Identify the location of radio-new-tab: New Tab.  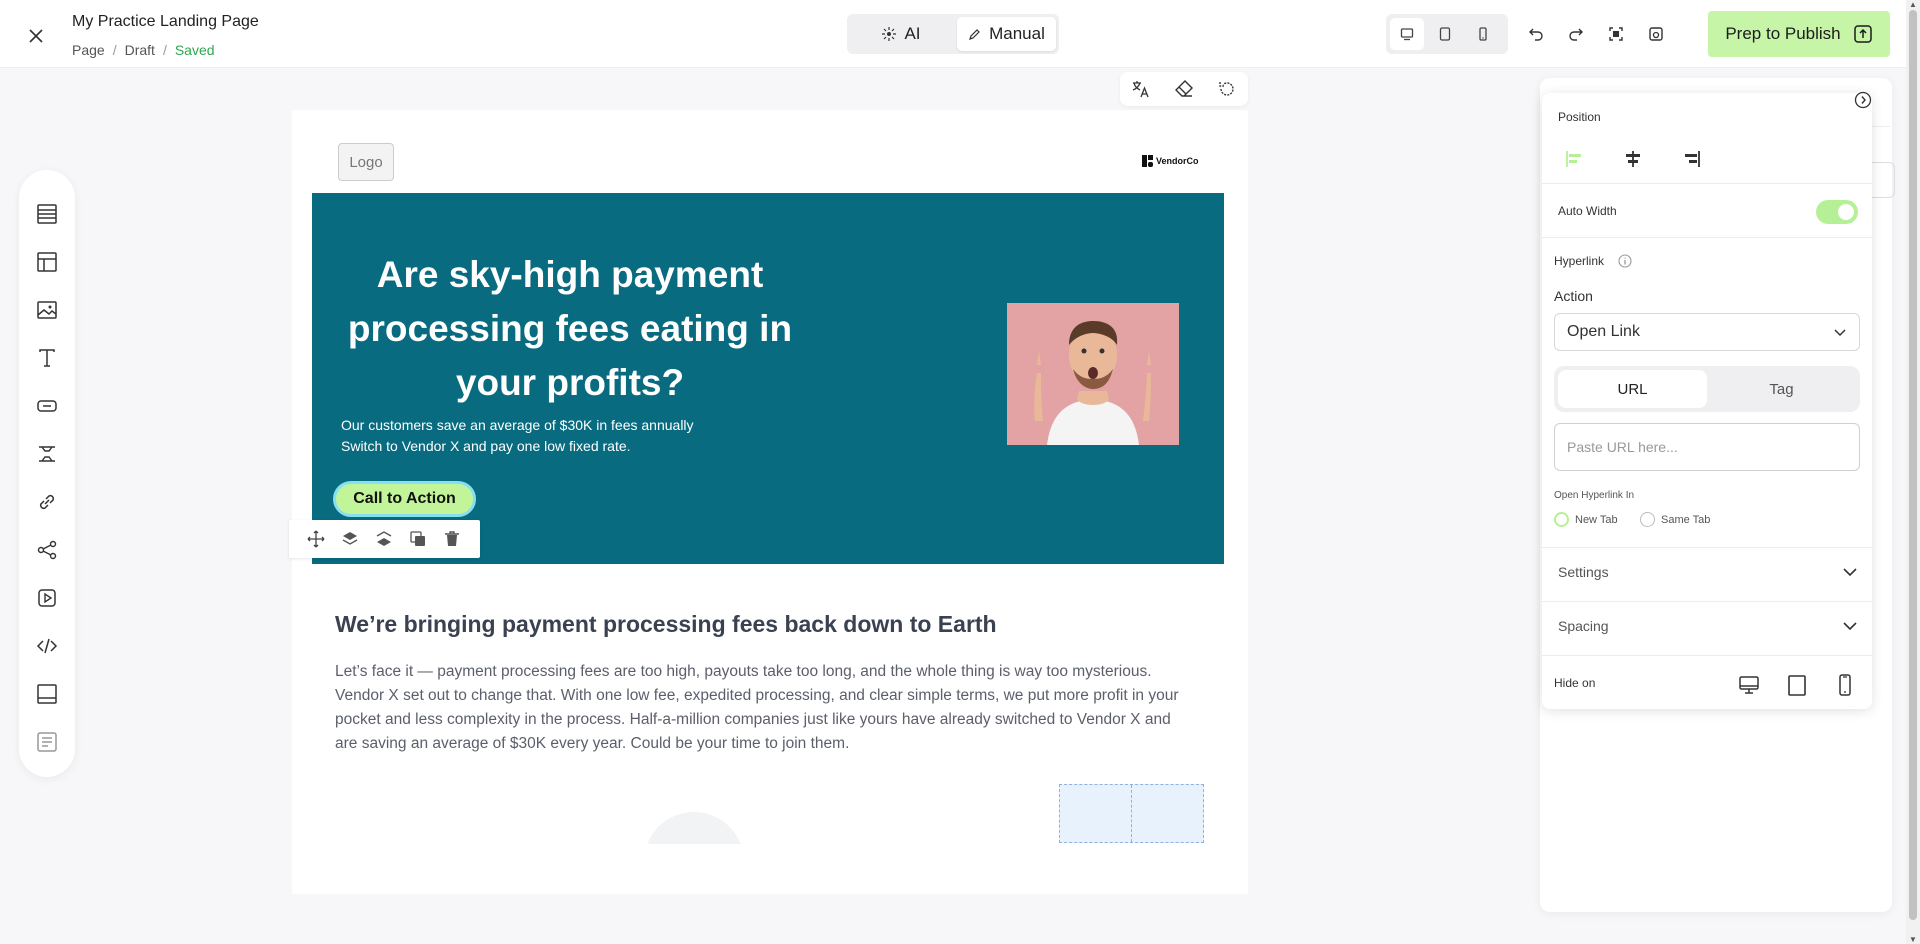
(1586, 519).